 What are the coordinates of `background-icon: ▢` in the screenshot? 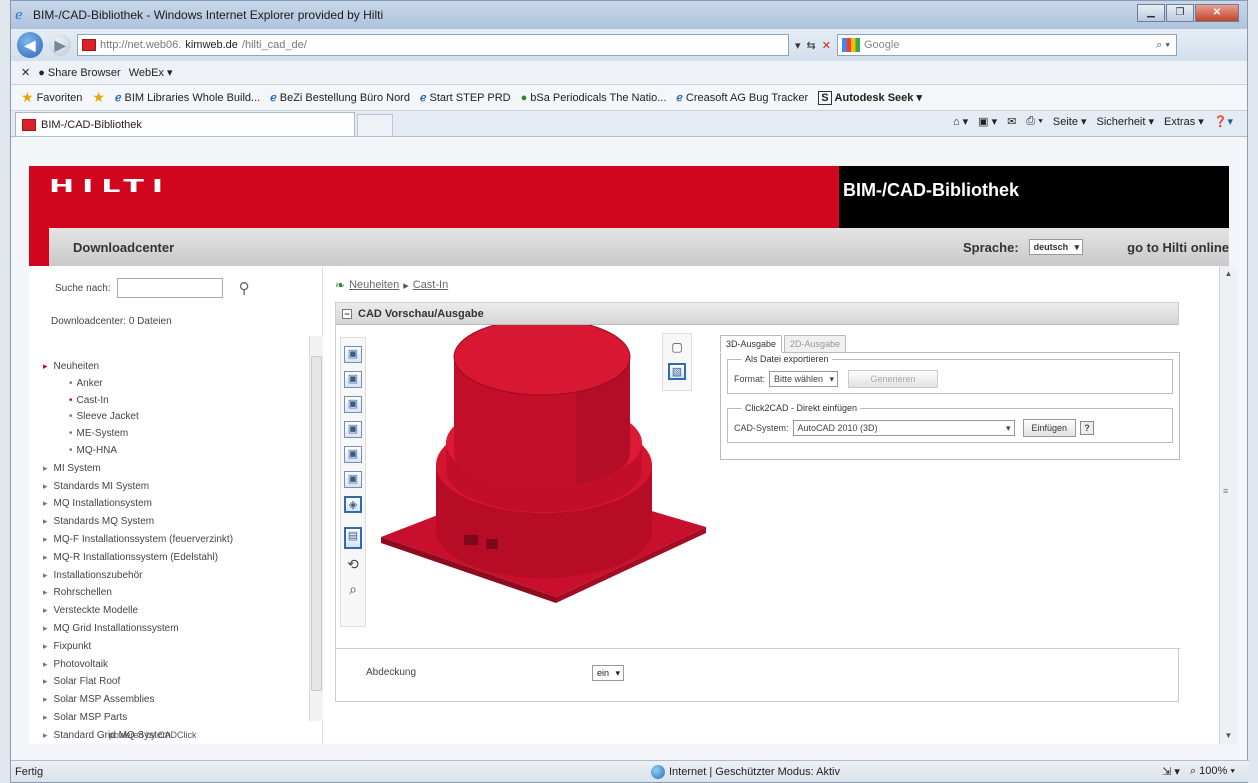 It's located at (677, 348).